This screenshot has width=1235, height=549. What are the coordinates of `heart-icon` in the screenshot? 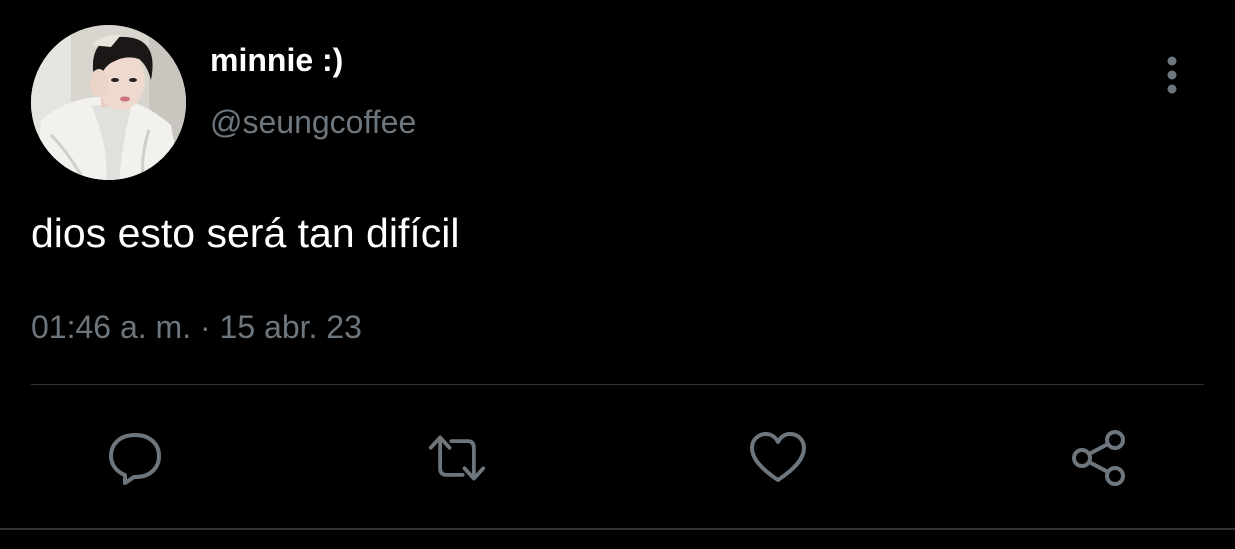 It's located at (778, 457).